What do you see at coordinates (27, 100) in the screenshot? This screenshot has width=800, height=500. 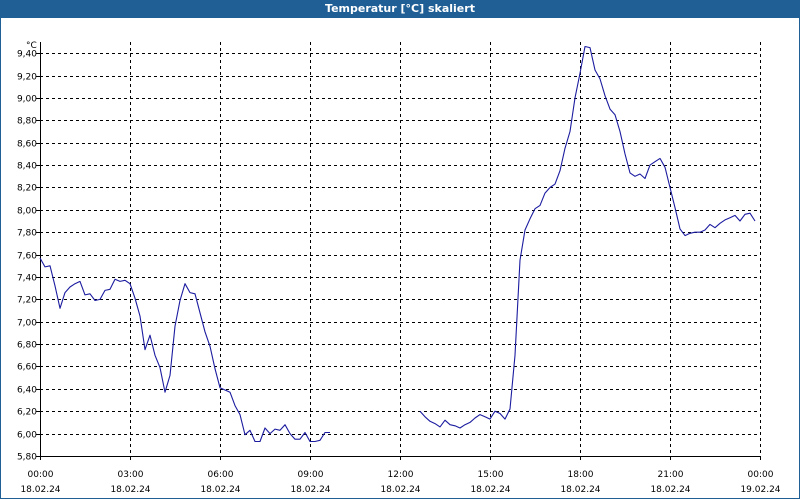 I see `y-tick-label: 9,00` at bounding box center [27, 100].